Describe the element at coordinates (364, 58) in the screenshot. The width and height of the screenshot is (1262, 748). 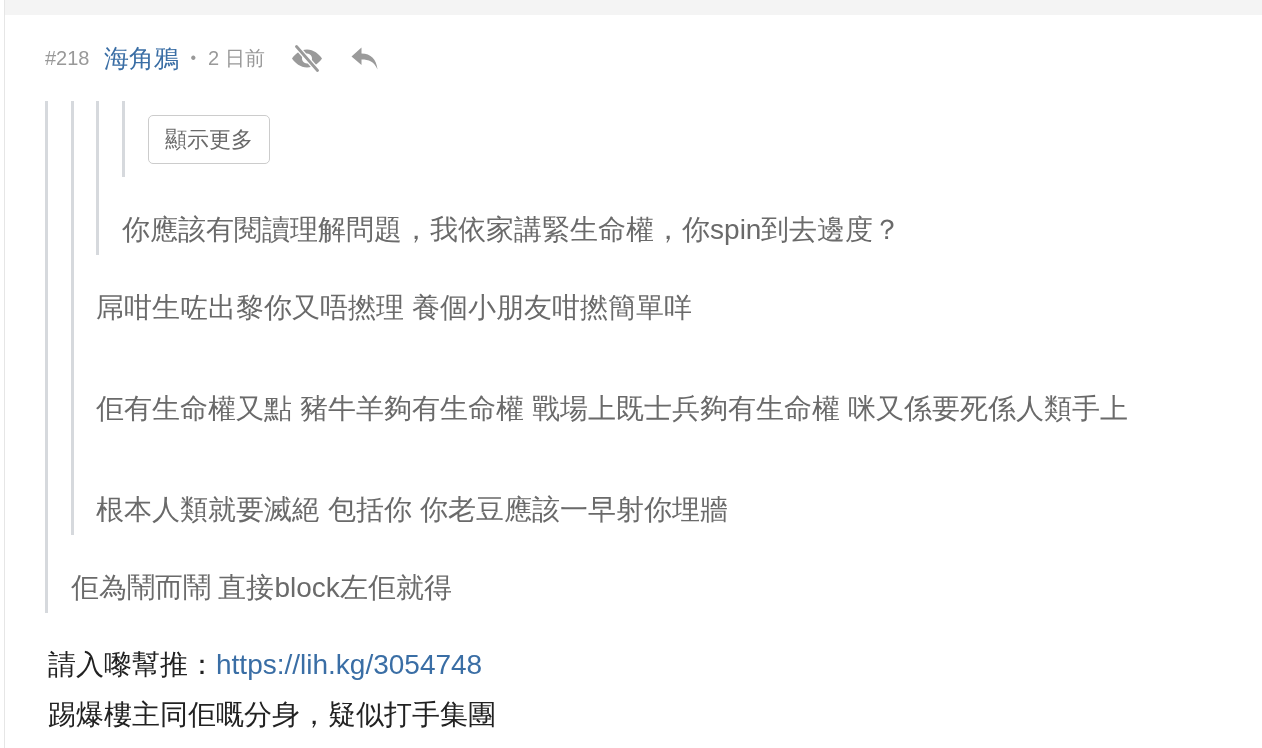
I see `reply-icon` at that location.